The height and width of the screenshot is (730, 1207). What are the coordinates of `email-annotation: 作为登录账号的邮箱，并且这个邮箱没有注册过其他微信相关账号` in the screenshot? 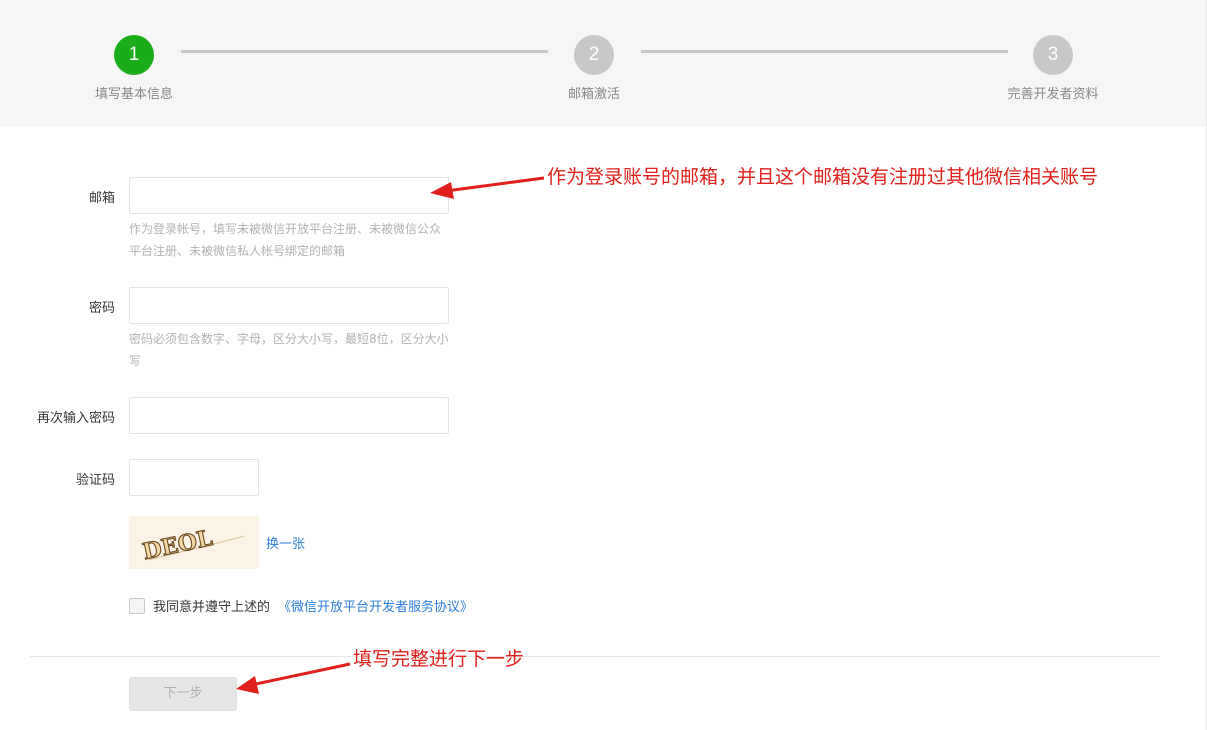 It's located at (823, 177).